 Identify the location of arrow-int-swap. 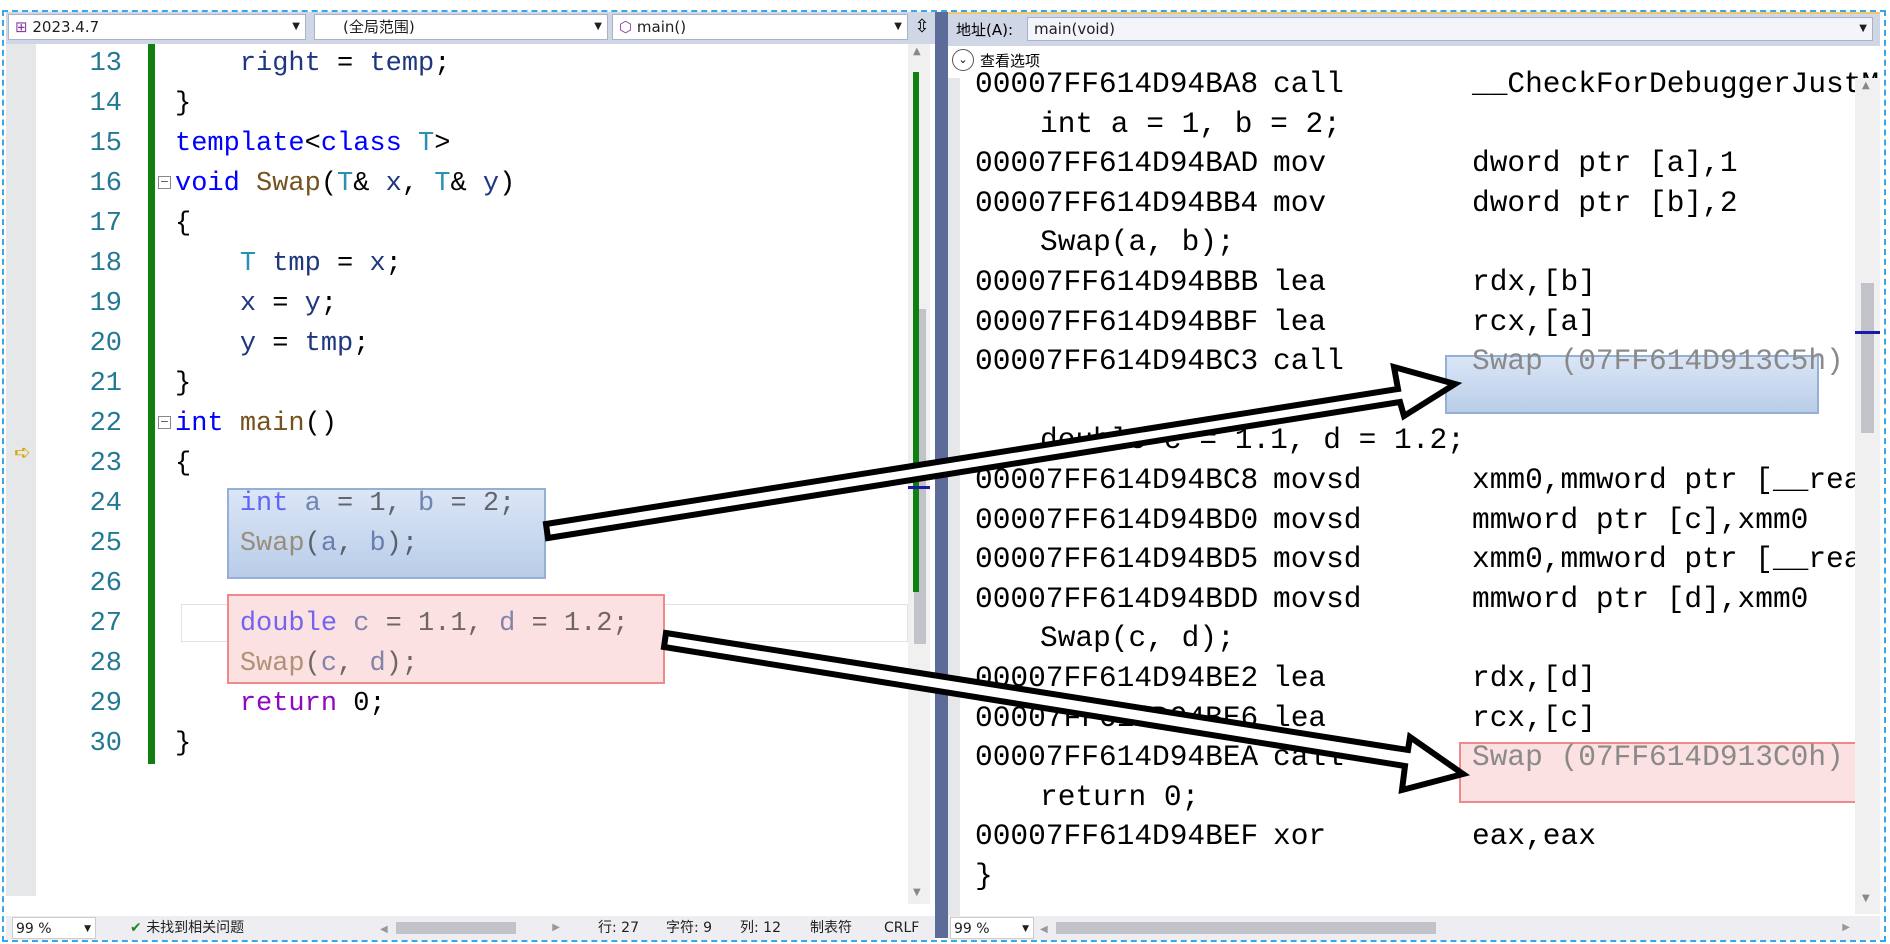
(1002, 452).